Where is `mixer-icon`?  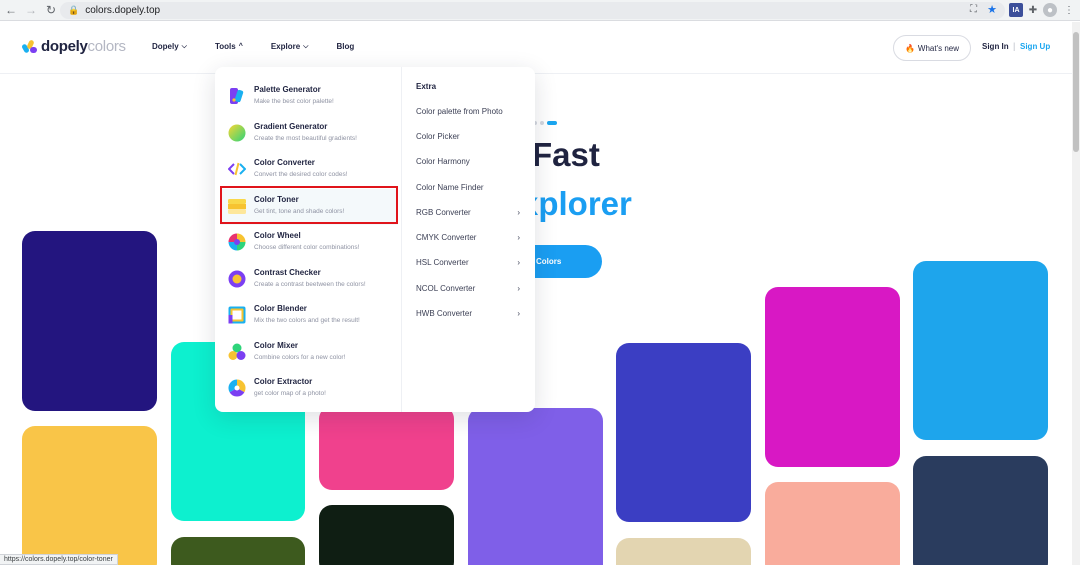
mixer-icon is located at coordinates (237, 351).